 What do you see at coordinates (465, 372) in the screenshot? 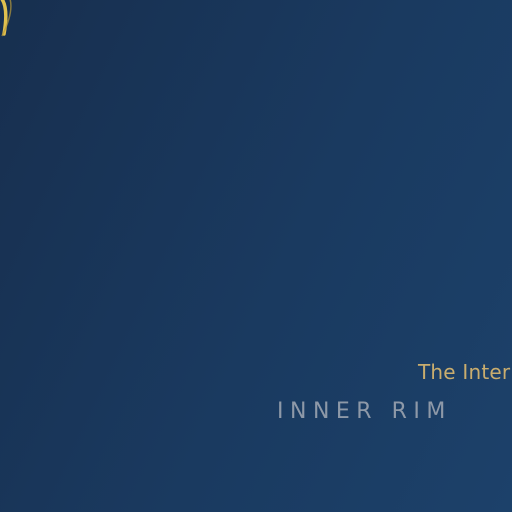
I see `hero-tagline: The Interi` at bounding box center [465, 372].